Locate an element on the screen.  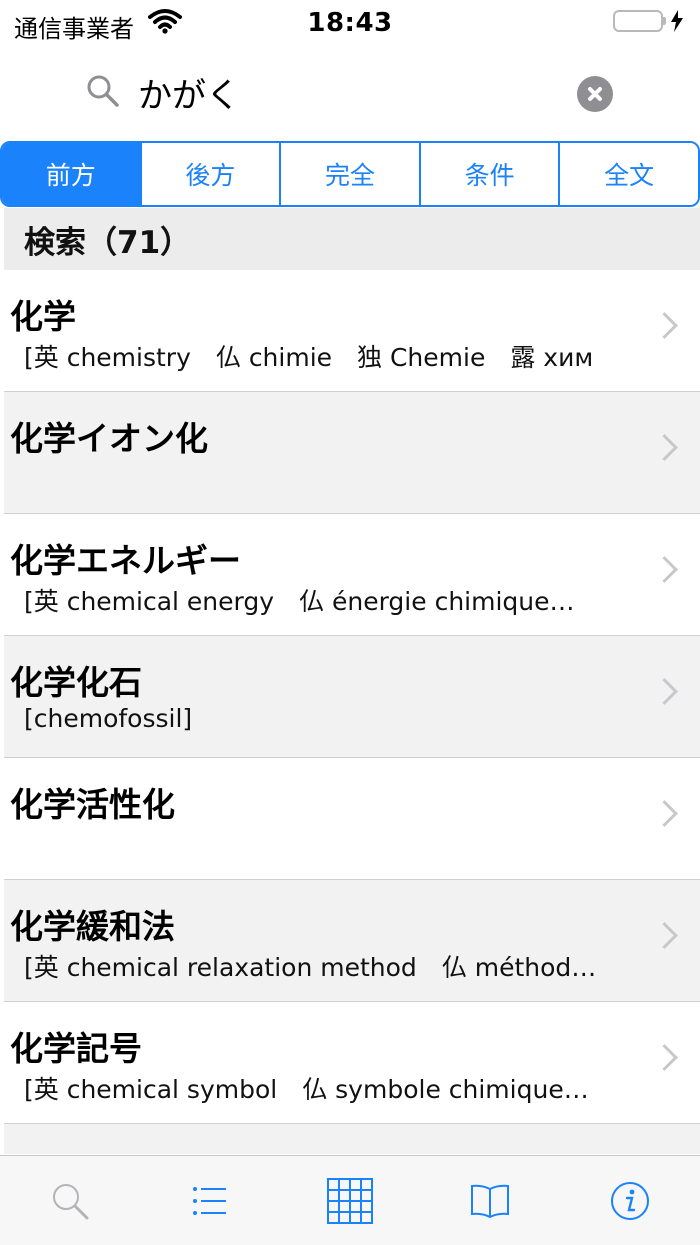
status-bar: 通信事業者 18:43 is located at coordinates (350, 24).